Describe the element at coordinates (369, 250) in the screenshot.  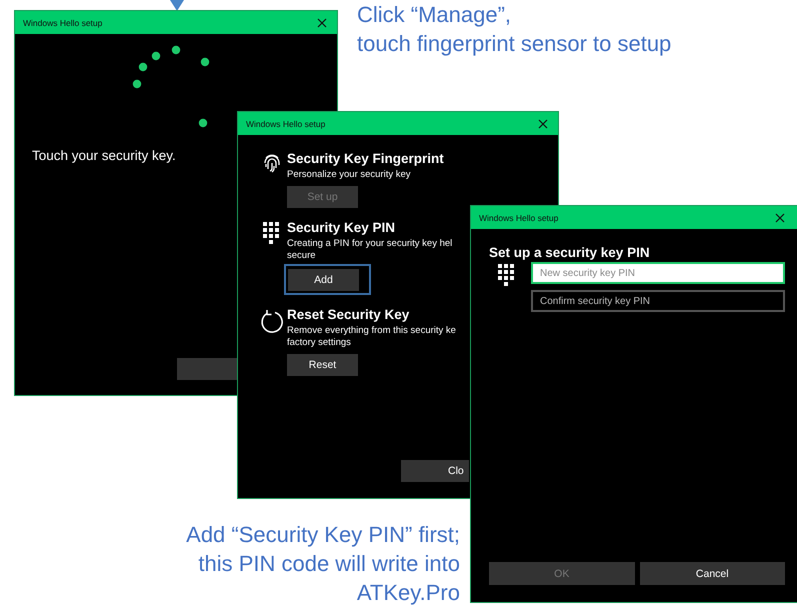
I see `section-description: Creating a PIN for your security key hel secure` at that location.